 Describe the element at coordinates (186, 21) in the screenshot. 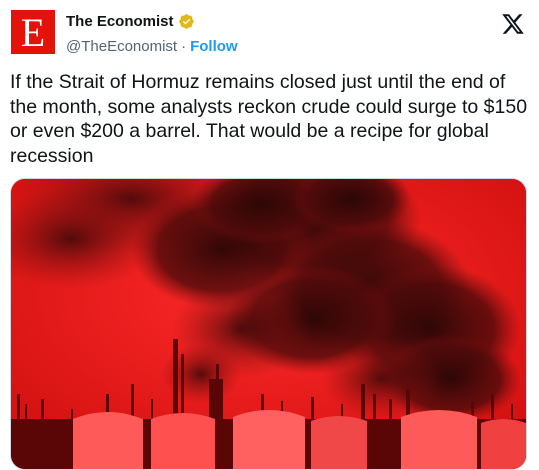

I see `verified-badge-icon` at that location.